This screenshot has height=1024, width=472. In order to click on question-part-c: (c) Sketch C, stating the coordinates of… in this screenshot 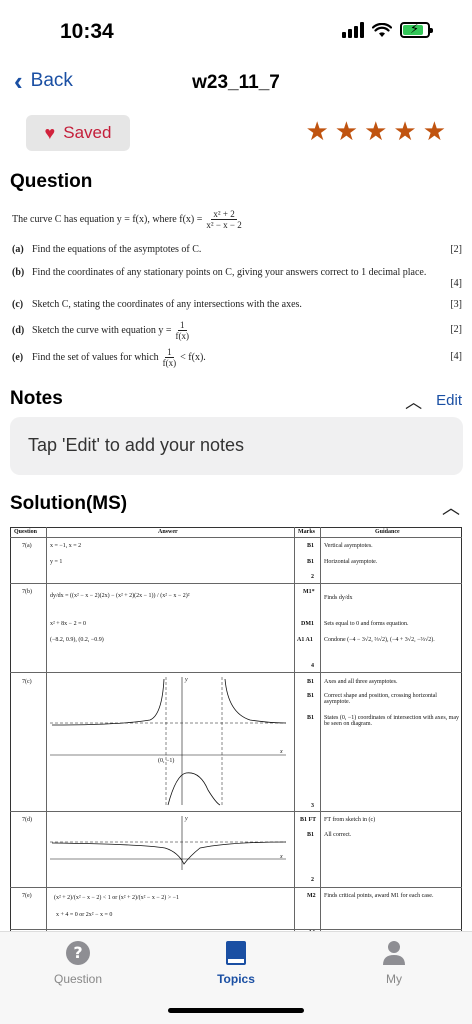, I will do `click(237, 304)`.